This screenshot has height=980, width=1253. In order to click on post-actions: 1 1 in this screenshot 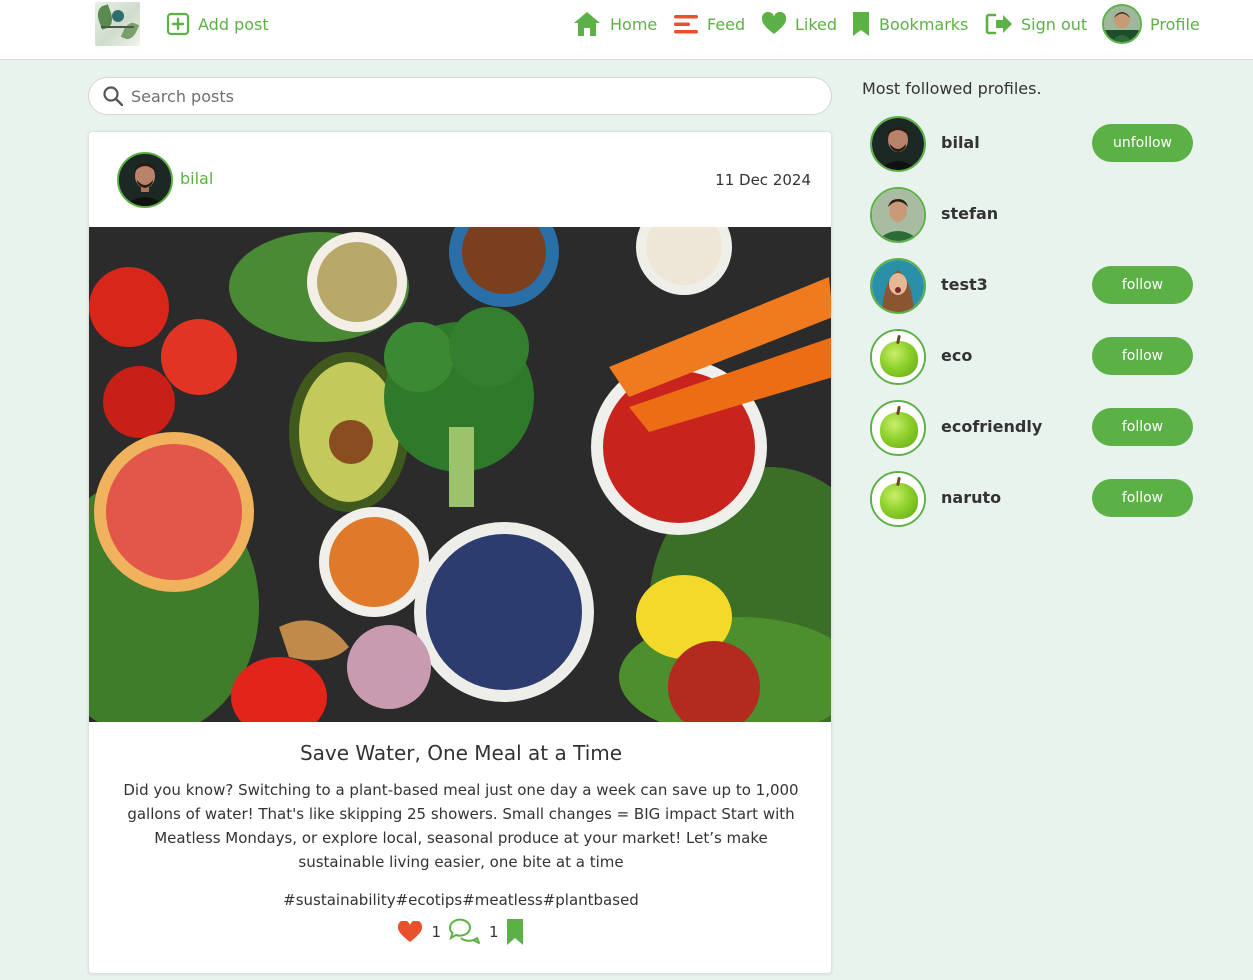, I will do `click(460, 932)`.